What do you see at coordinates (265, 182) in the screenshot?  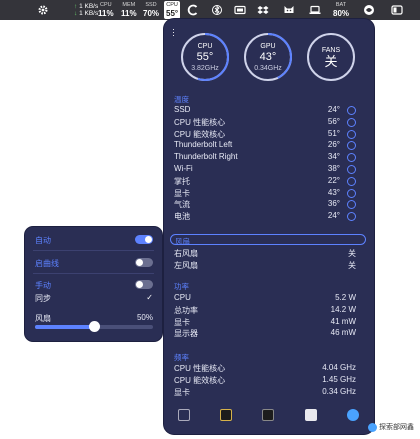 I see `temperature-row: 掌托 22°` at bounding box center [265, 182].